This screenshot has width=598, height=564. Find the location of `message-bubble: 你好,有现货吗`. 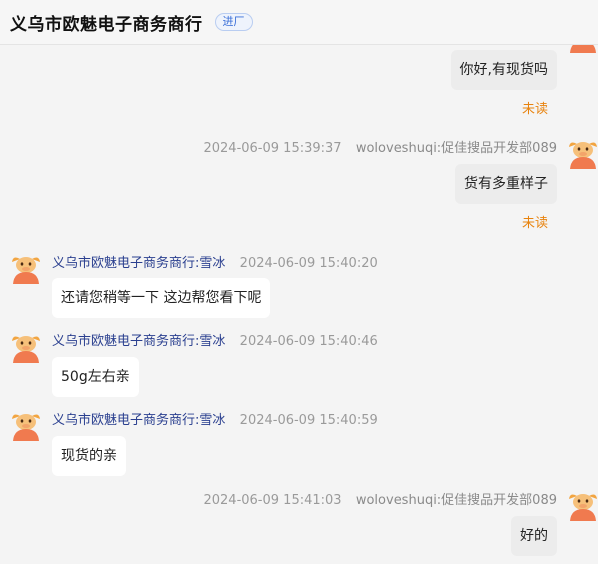

message-bubble: 你好,有现货吗 is located at coordinates (503, 70).